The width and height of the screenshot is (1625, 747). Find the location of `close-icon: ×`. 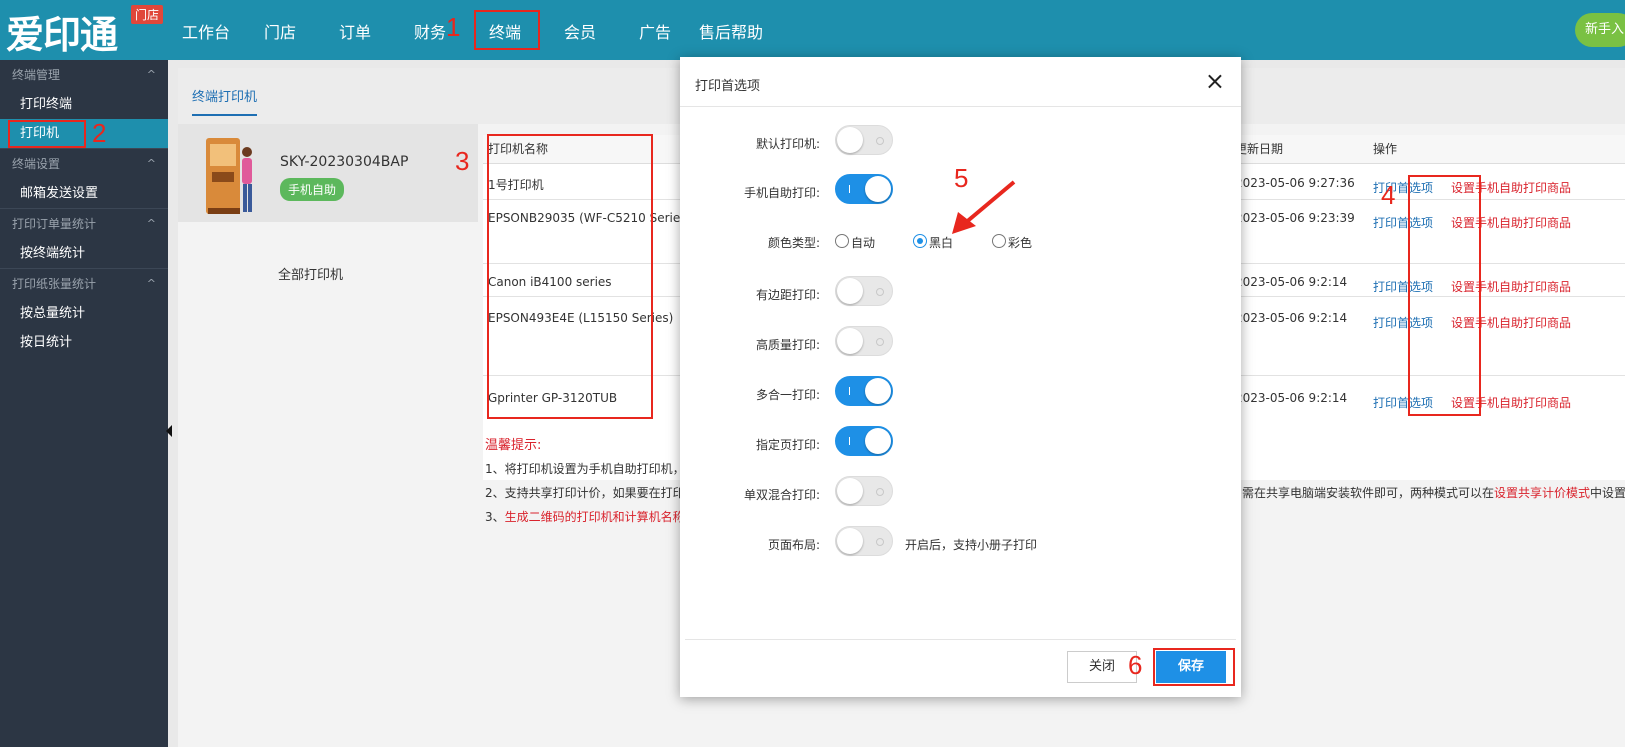

close-icon: × is located at coordinates (1215, 81).